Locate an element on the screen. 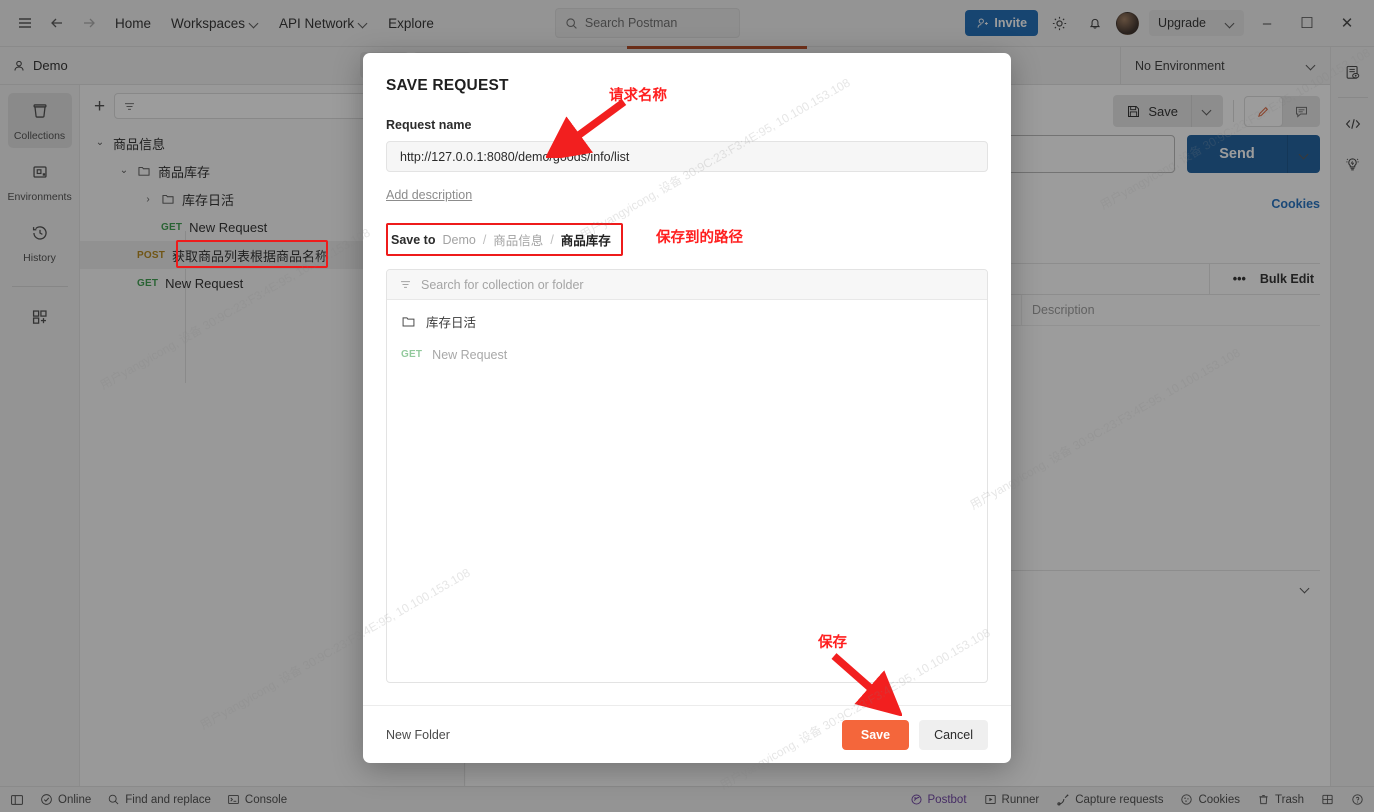  filter-icon is located at coordinates (405, 284).